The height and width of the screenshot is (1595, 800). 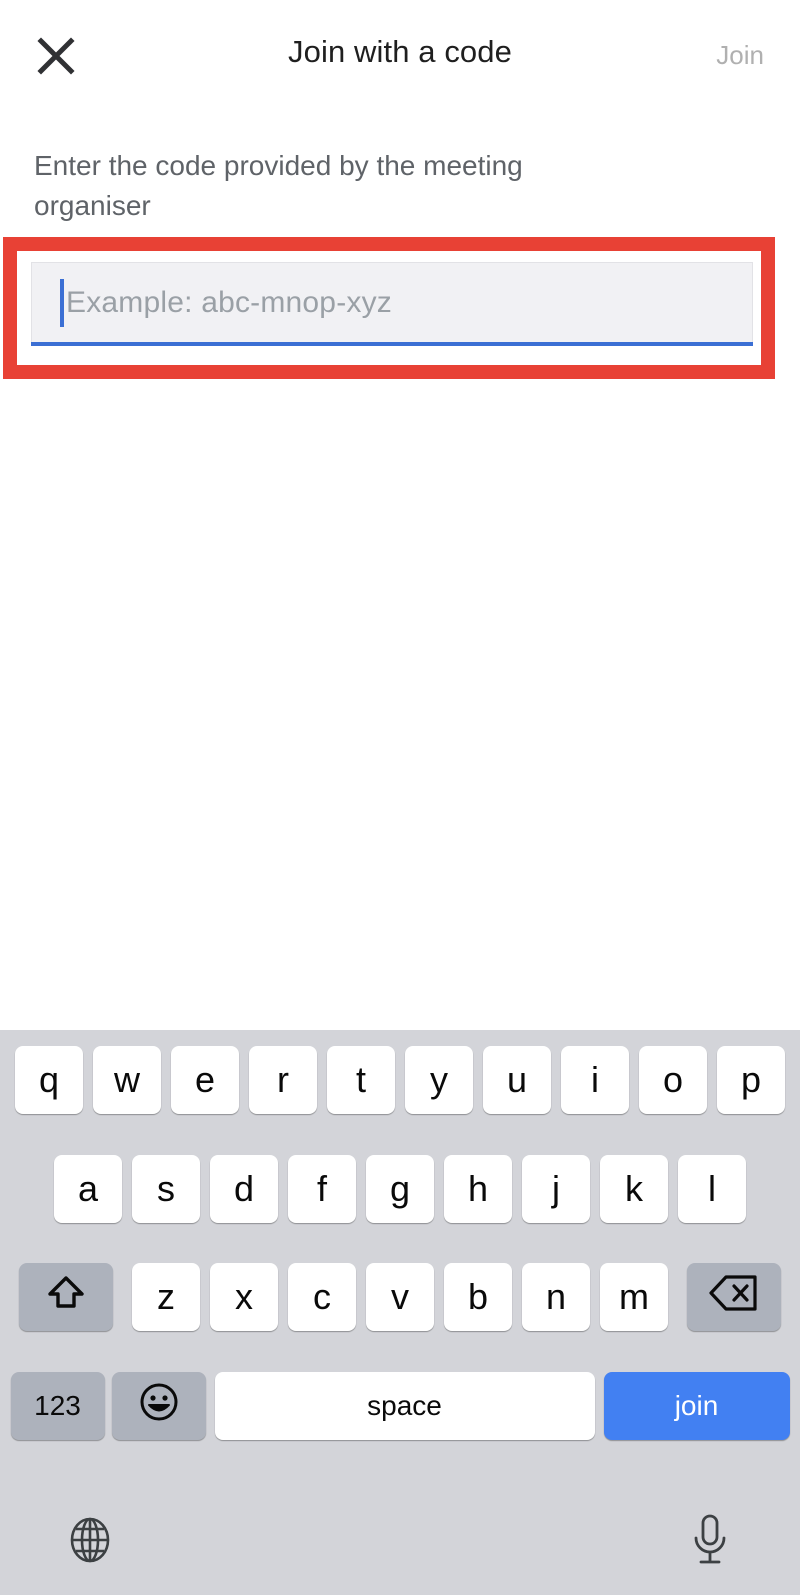 What do you see at coordinates (696, 1406) in the screenshot?
I see `join-key: join` at bounding box center [696, 1406].